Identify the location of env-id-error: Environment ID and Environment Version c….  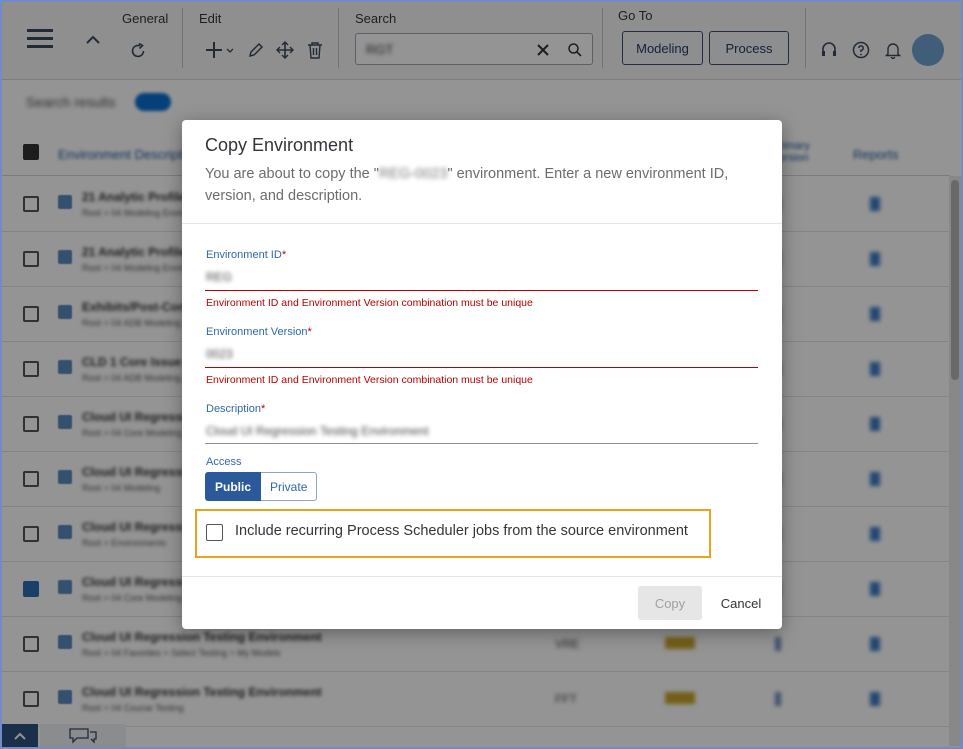
(369, 303).